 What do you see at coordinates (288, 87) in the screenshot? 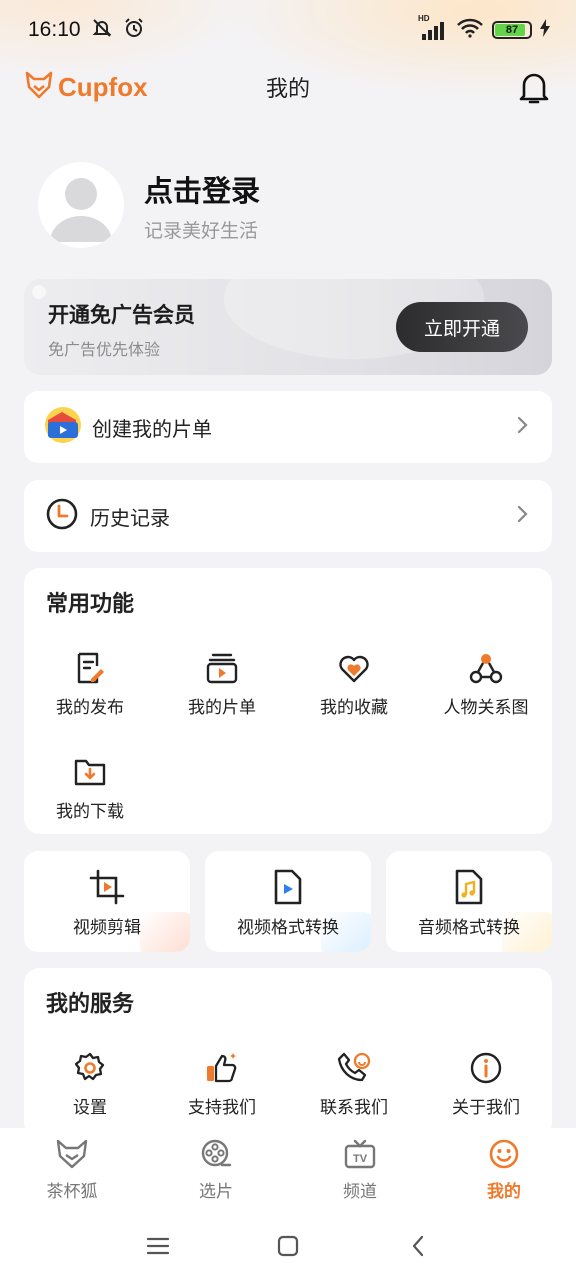
I see `header: Cupfox 我的` at bounding box center [288, 87].